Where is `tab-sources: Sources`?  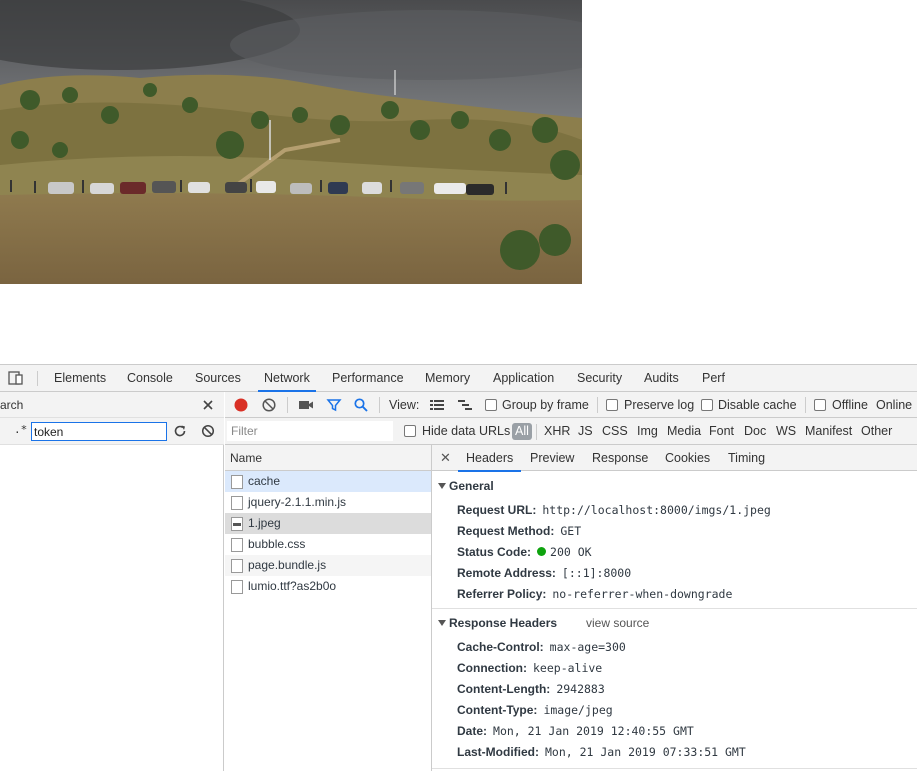
tab-sources: Sources is located at coordinates (218, 378).